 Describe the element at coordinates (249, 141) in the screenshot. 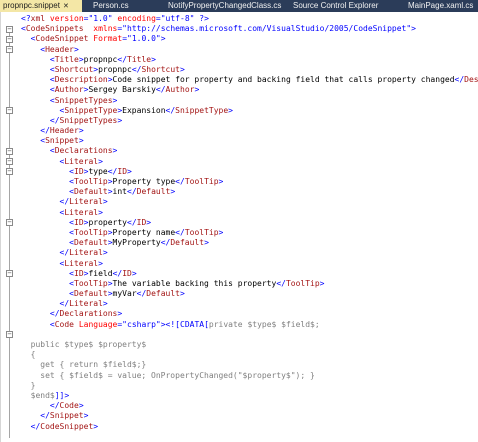

I see `code-line: <Snippet>` at that location.